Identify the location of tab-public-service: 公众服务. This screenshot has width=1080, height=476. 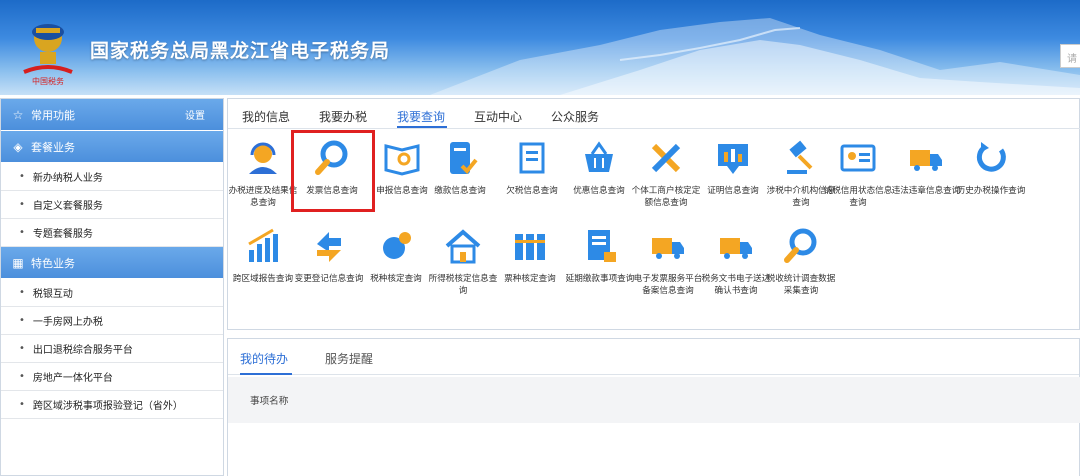
(575, 116).